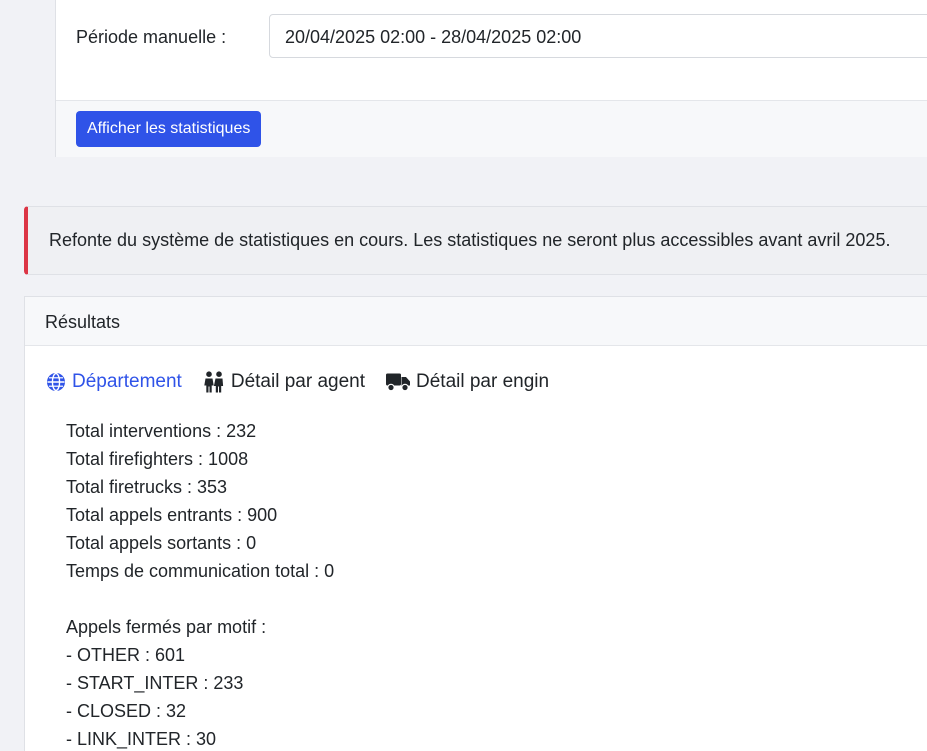 The width and height of the screenshot is (927, 751). What do you see at coordinates (83, 322) in the screenshot?
I see `results-title: Résultats` at bounding box center [83, 322].